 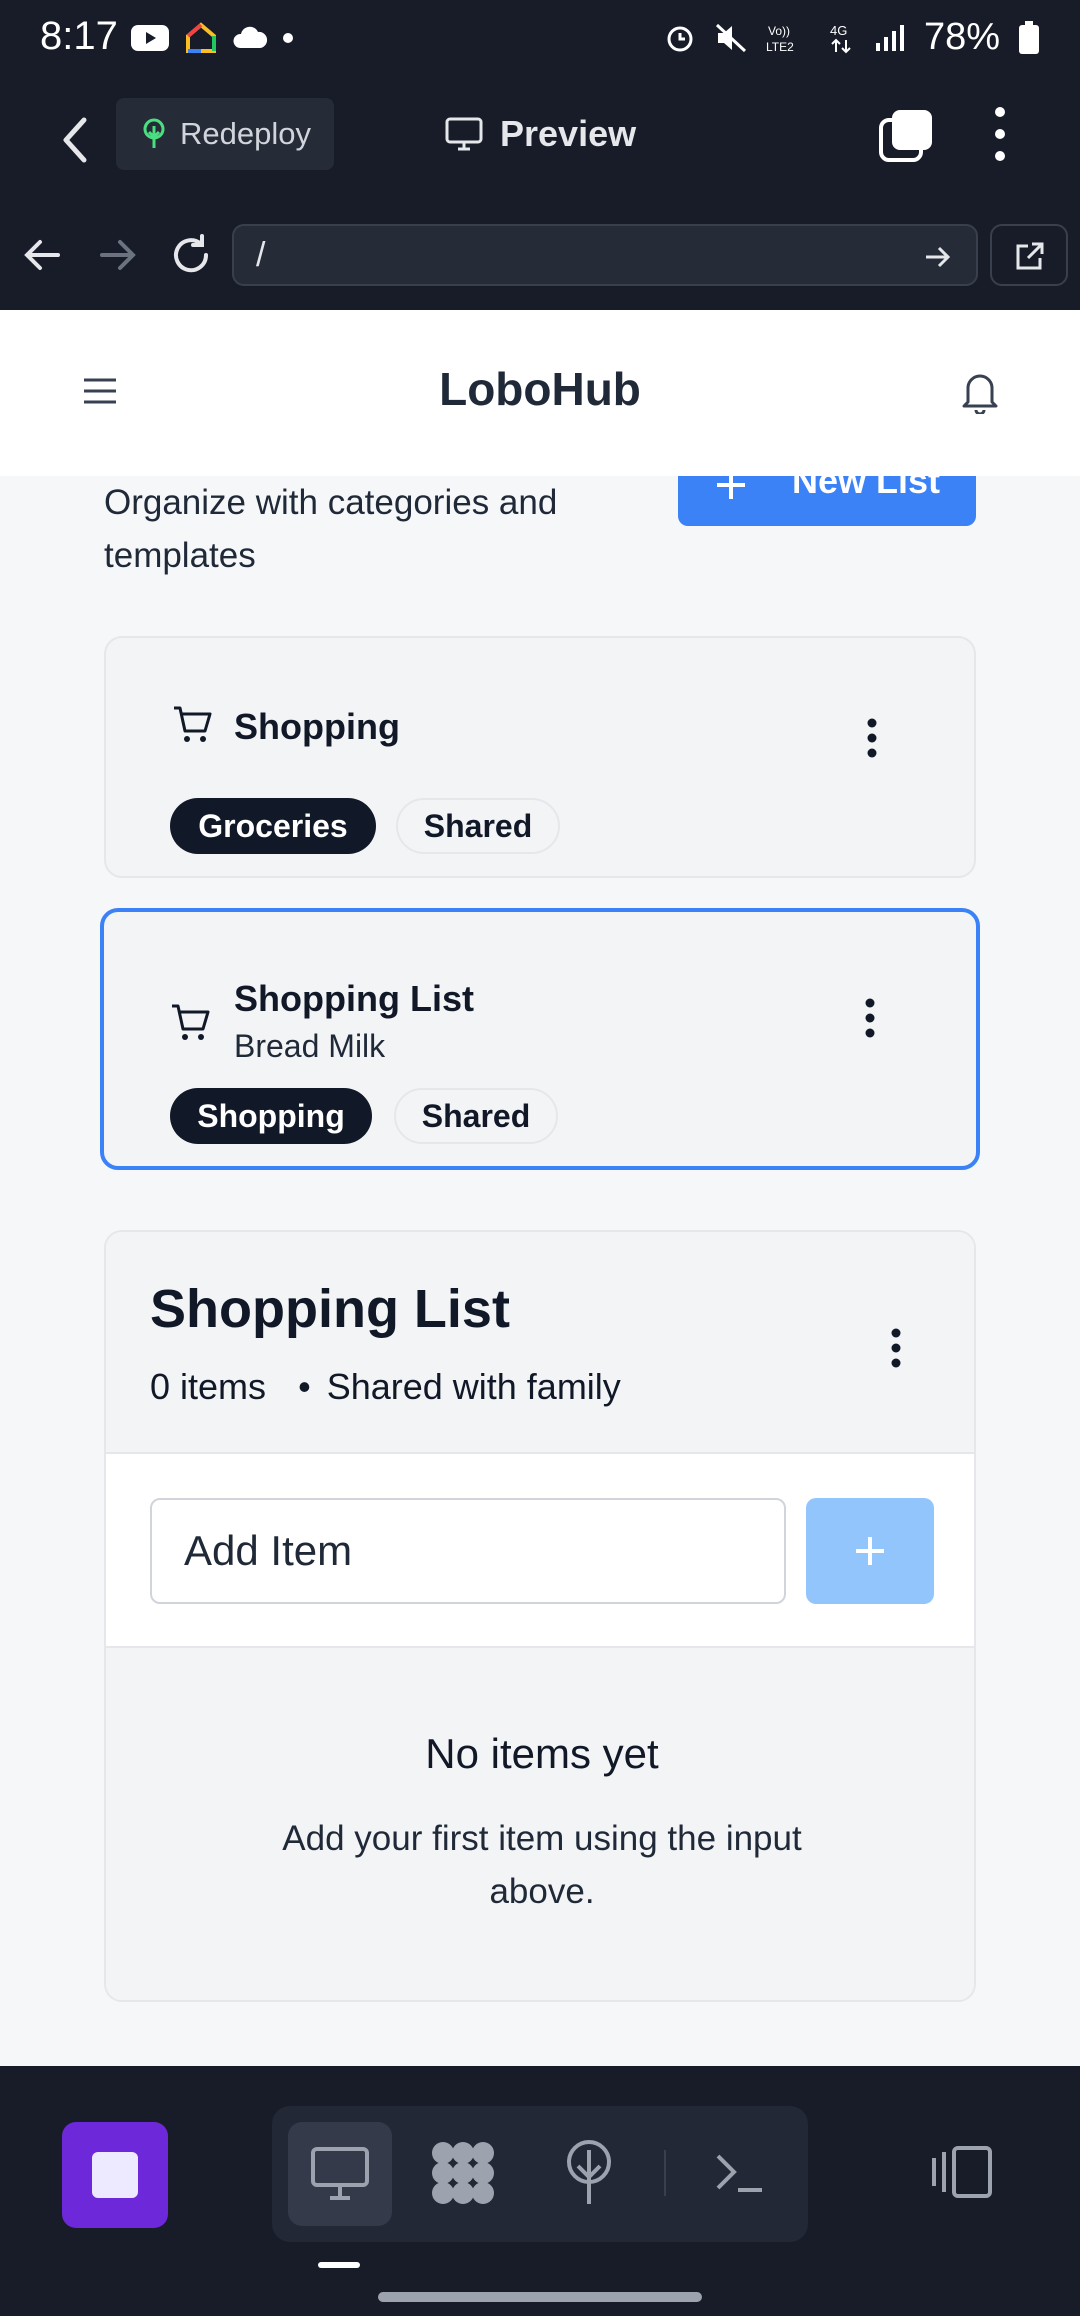 What do you see at coordinates (330, 1309) in the screenshot?
I see `list-detail-title: Shopping List` at bounding box center [330, 1309].